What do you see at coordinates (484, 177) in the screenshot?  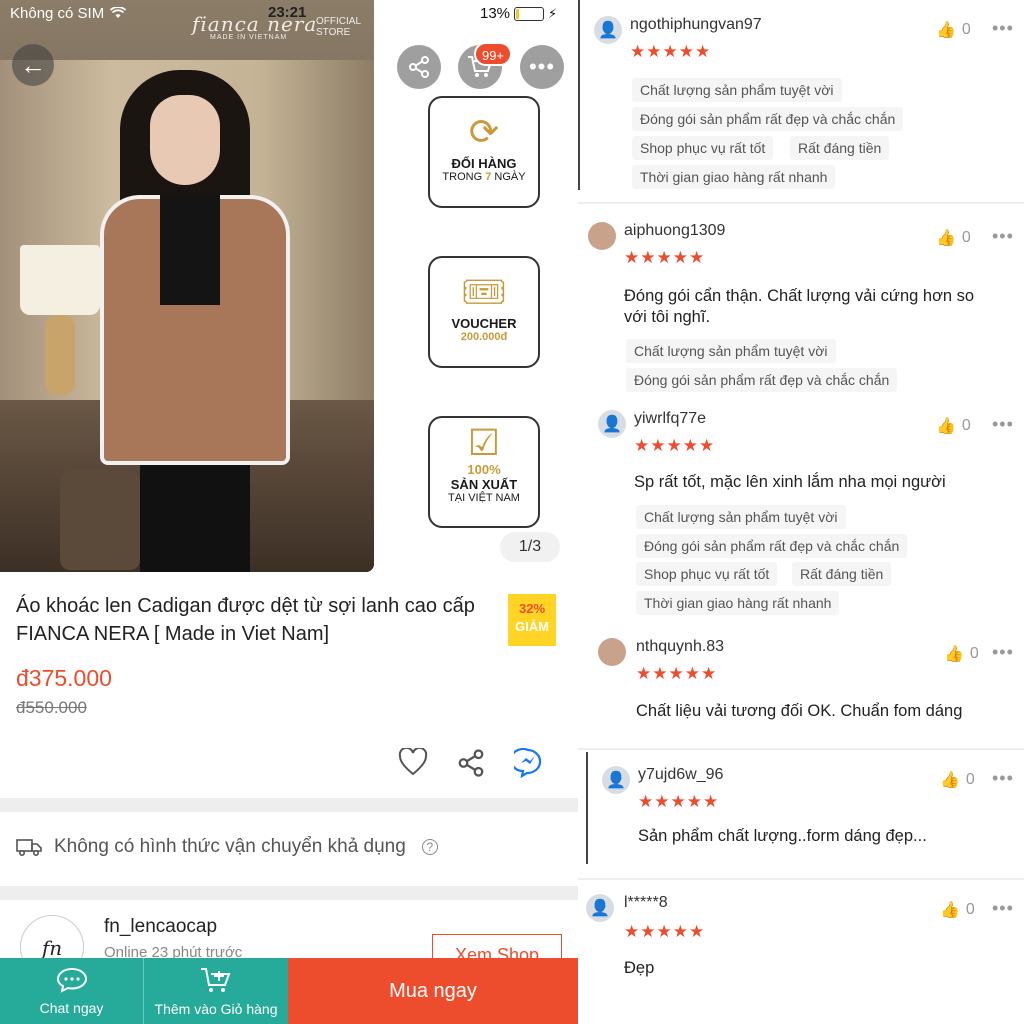 I see `promo-exchange-sub: TRONG 7 NGÀY` at bounding box center [484, 177].